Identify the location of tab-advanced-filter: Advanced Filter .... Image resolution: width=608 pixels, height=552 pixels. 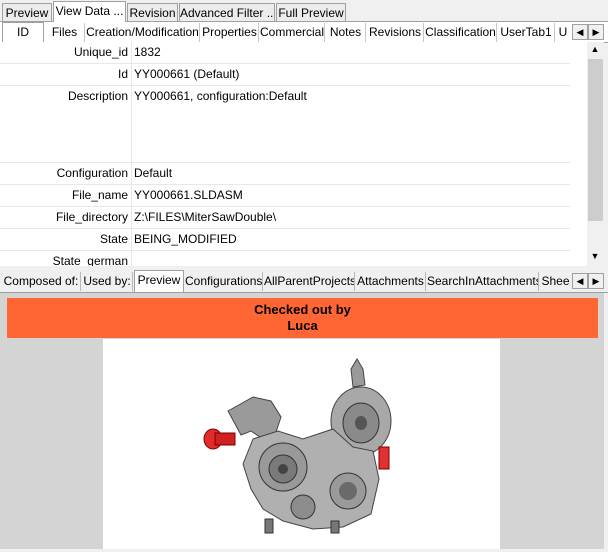
(227, 12).